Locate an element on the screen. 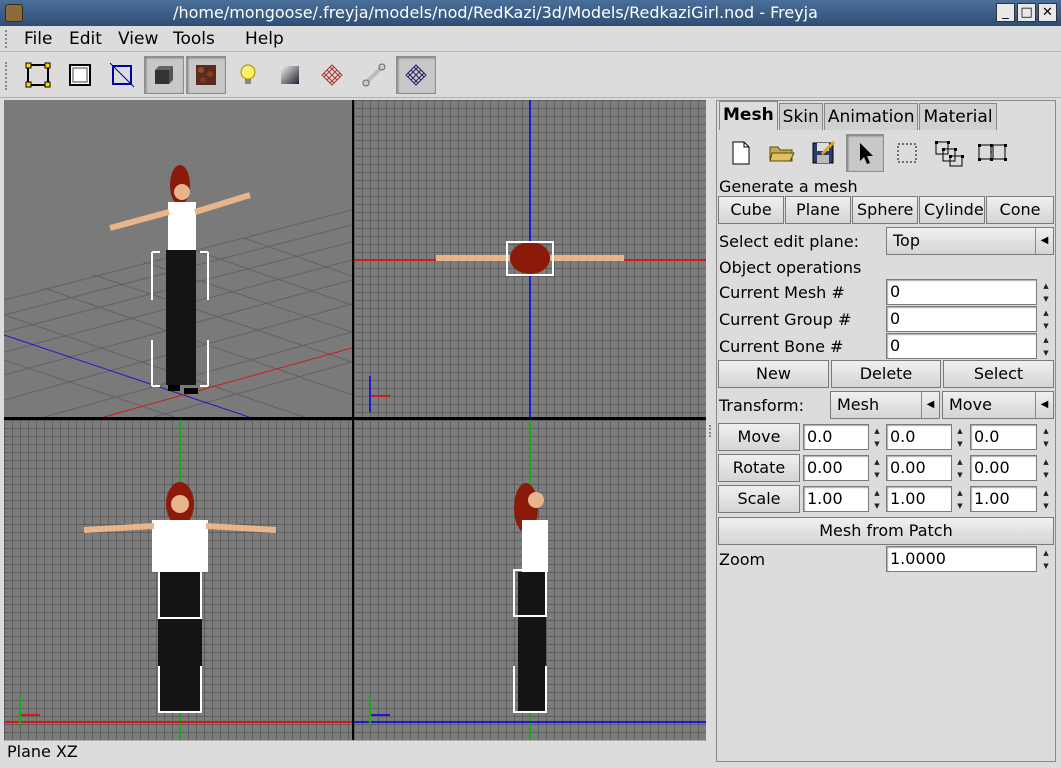 Image resolution: width=1061 pixels, height=768 pixels. delete-button: Delete is located at coordinates (886, 374).